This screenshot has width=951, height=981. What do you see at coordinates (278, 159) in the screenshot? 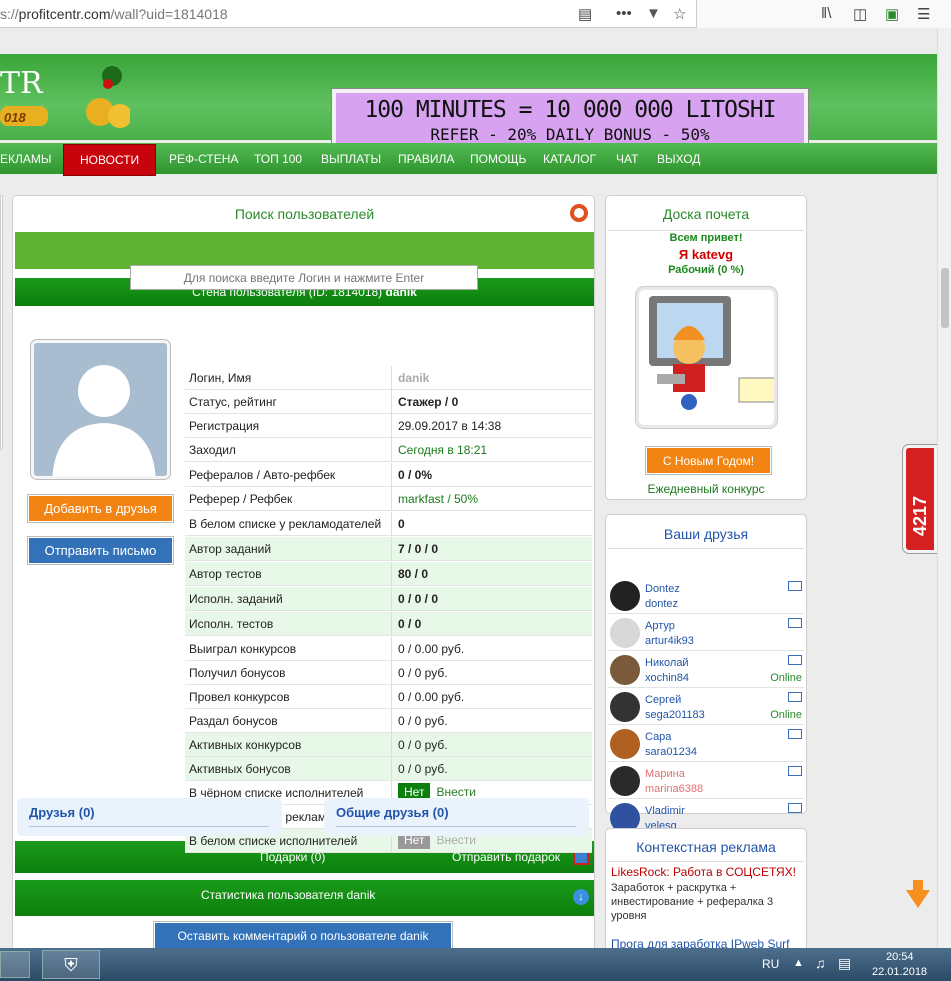
I see `nav-top100: ТОП 100` at bounding box center [278, 159].